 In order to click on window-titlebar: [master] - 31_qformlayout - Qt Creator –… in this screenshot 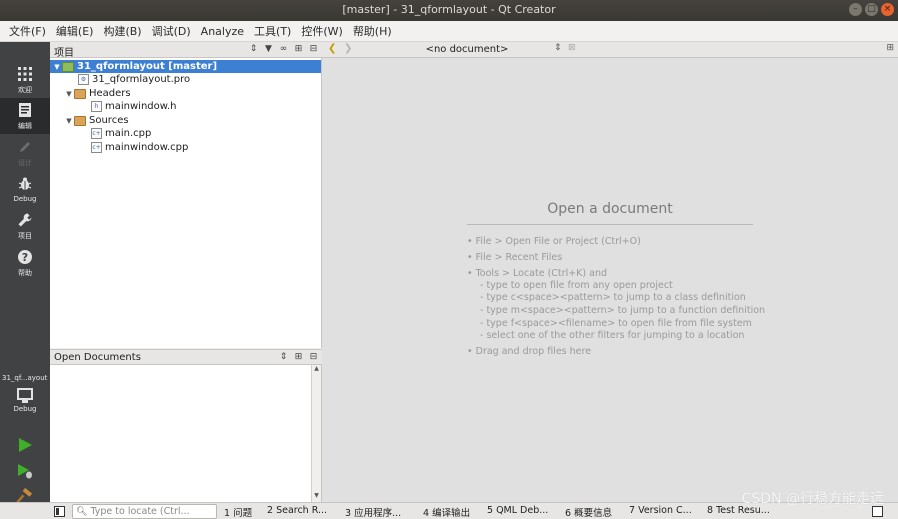, I will do `click(449, 10)`.